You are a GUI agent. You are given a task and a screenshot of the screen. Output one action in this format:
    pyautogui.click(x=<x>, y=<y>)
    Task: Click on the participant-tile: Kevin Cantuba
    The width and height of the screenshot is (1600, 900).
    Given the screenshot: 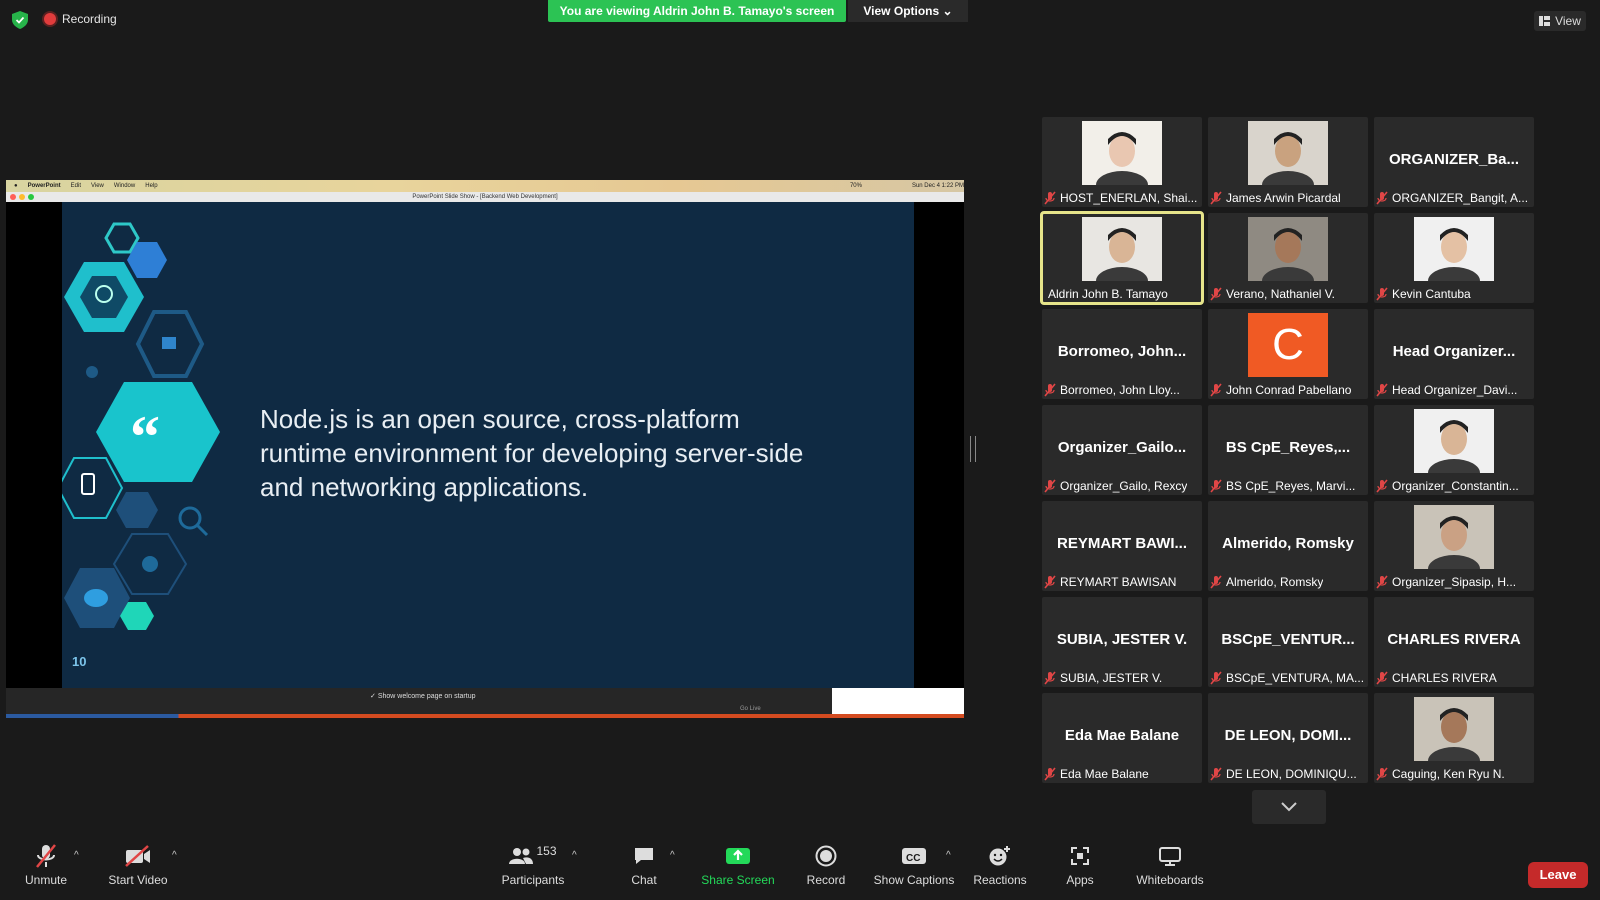 What is the action you would take?
    pyautogui.click(x=1454, y=258)
    